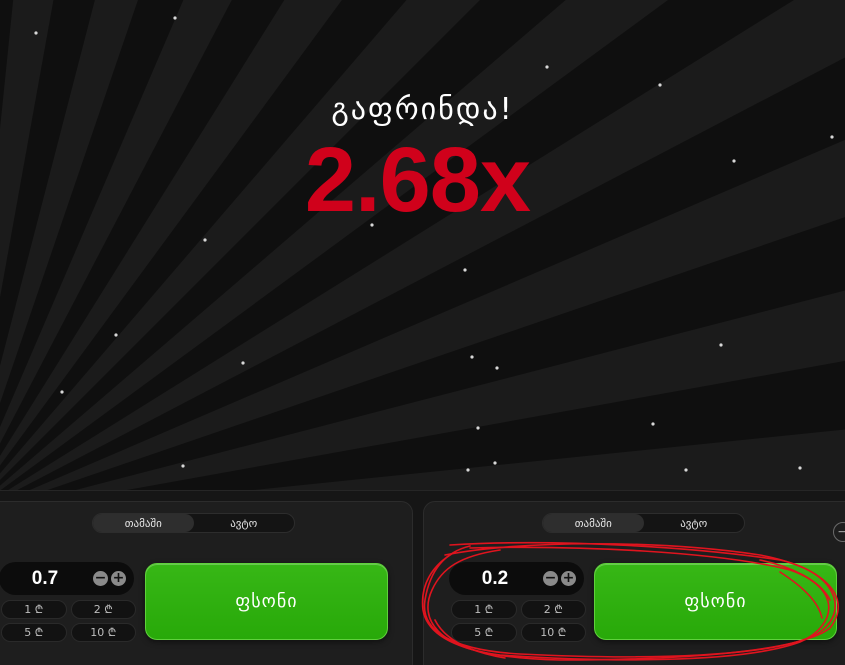  I want to click on bet-amount-field: 0.7 − +, so click(67, 578).